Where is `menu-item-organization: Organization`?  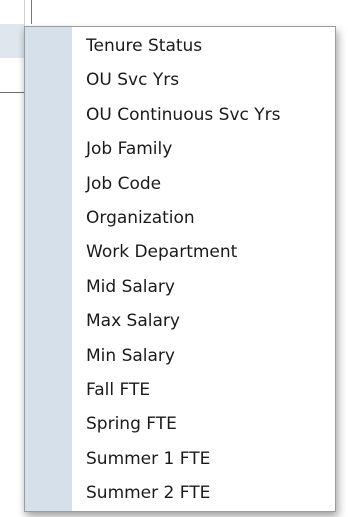 menu-item-organization: Organization is located at coordinates (180, 218).